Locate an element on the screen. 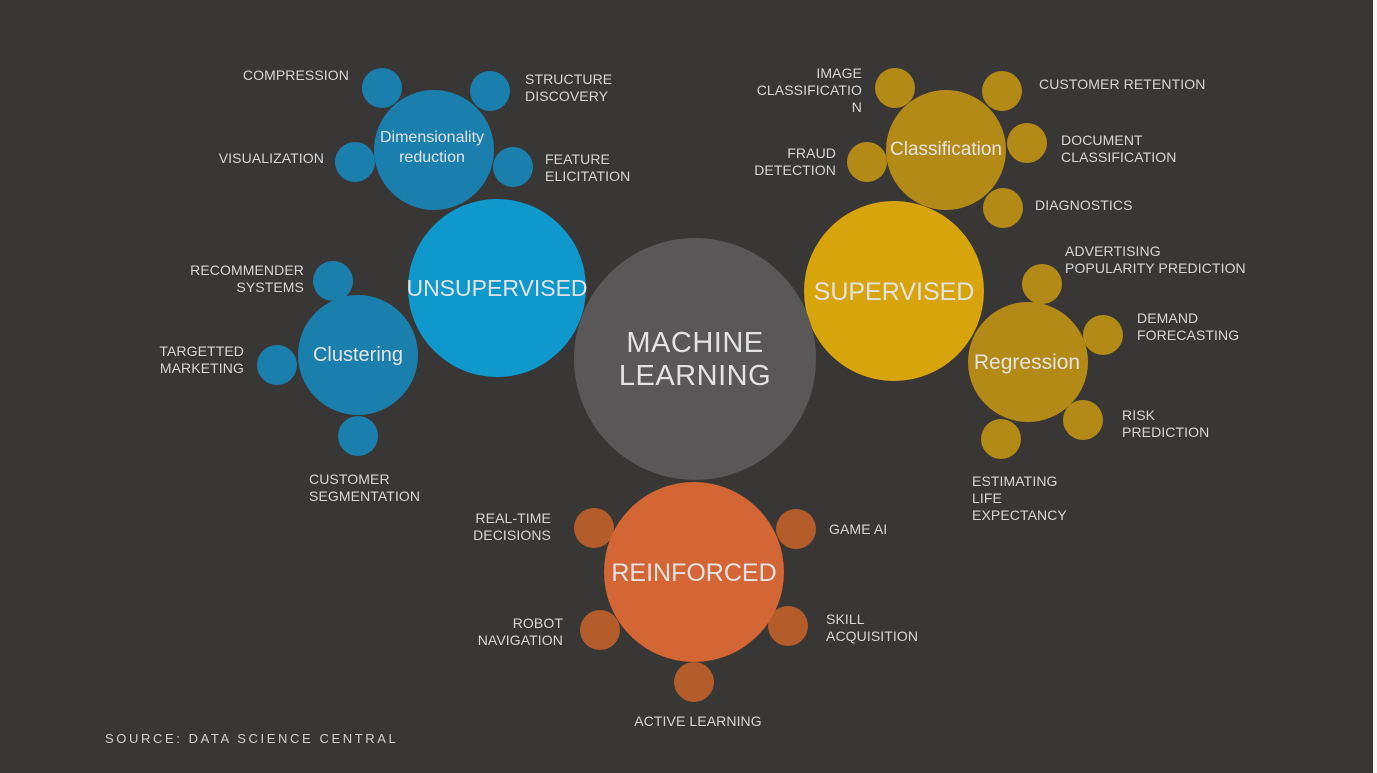 This screenshot has height=773, width=1377. demand-forecasting-node is located at coordinates (1103, 335).